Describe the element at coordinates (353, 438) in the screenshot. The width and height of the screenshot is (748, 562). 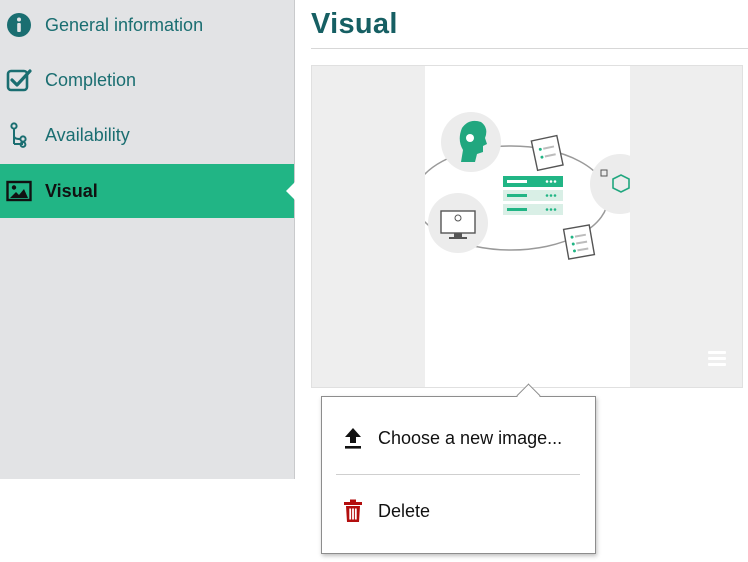
I see `upload-icon` at that location.